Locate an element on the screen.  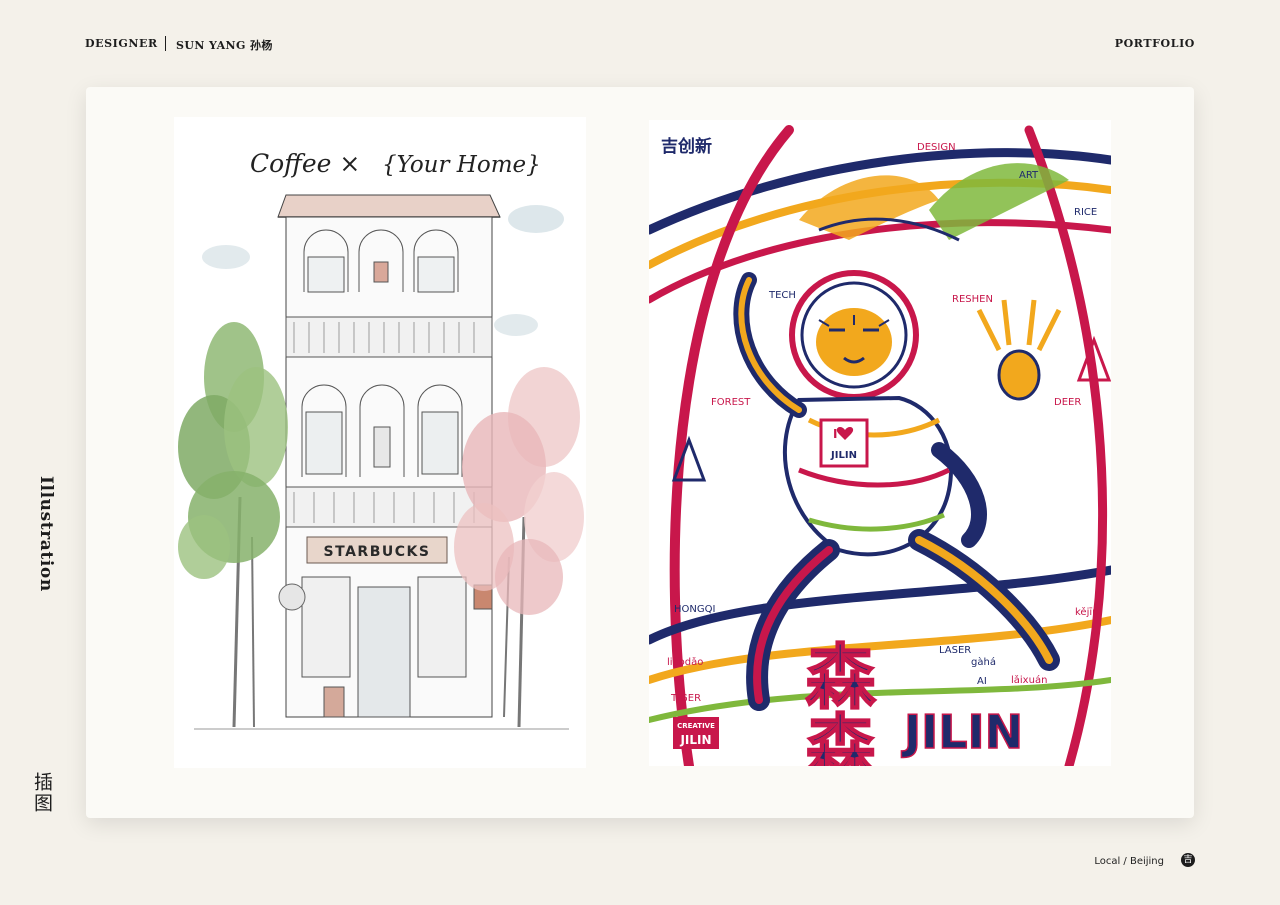
badge-top-text: I is located at coordinates (835, 434).